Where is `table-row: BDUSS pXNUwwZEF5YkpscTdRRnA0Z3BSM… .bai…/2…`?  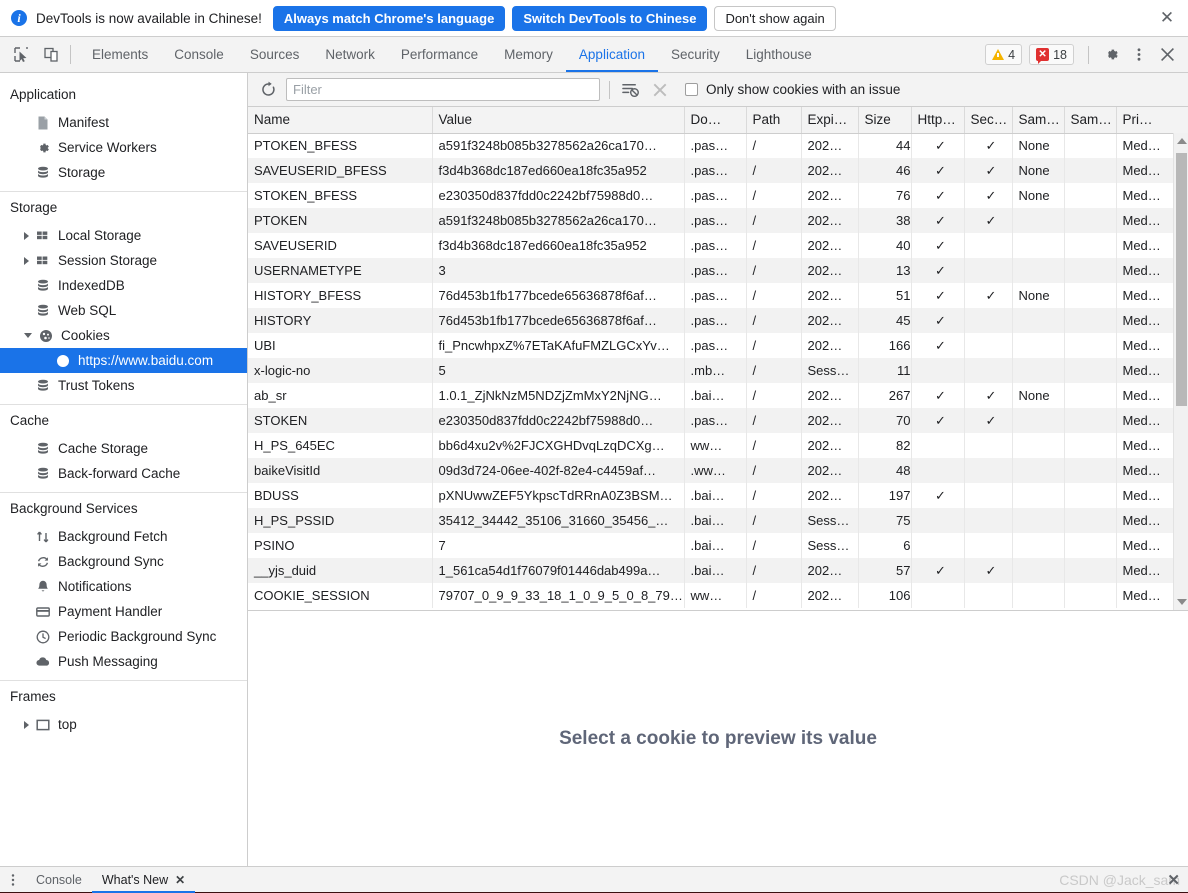
table-row: BDUSS pXNUwwZEF5YkpscTdRRnA0Z3BSM… .bai…/2… is located at coordinates (718, 495).